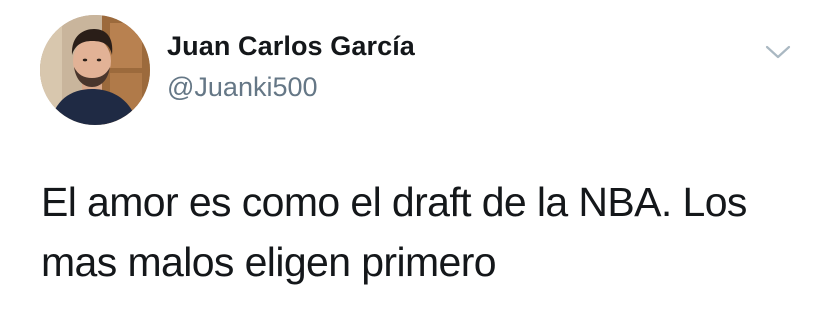  I want to click on avatar-photo, so click(95, 70).